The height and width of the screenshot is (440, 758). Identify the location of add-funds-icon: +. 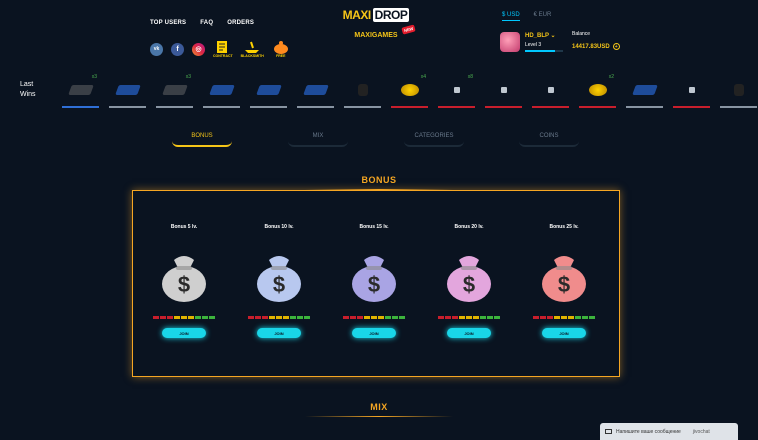
(616, 46).